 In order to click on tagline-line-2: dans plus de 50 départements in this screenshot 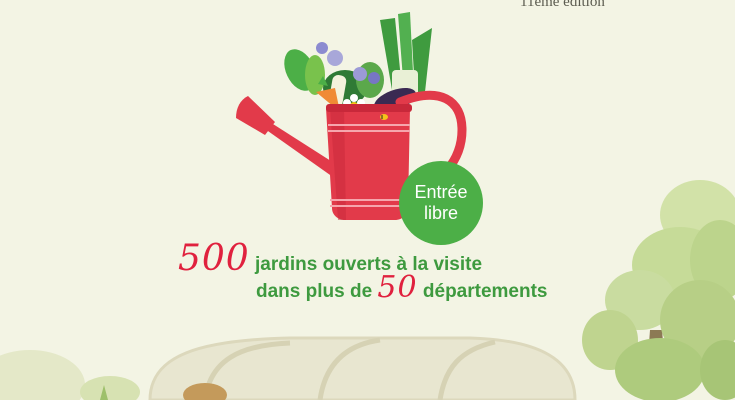, I will do `click(402, 287)`.